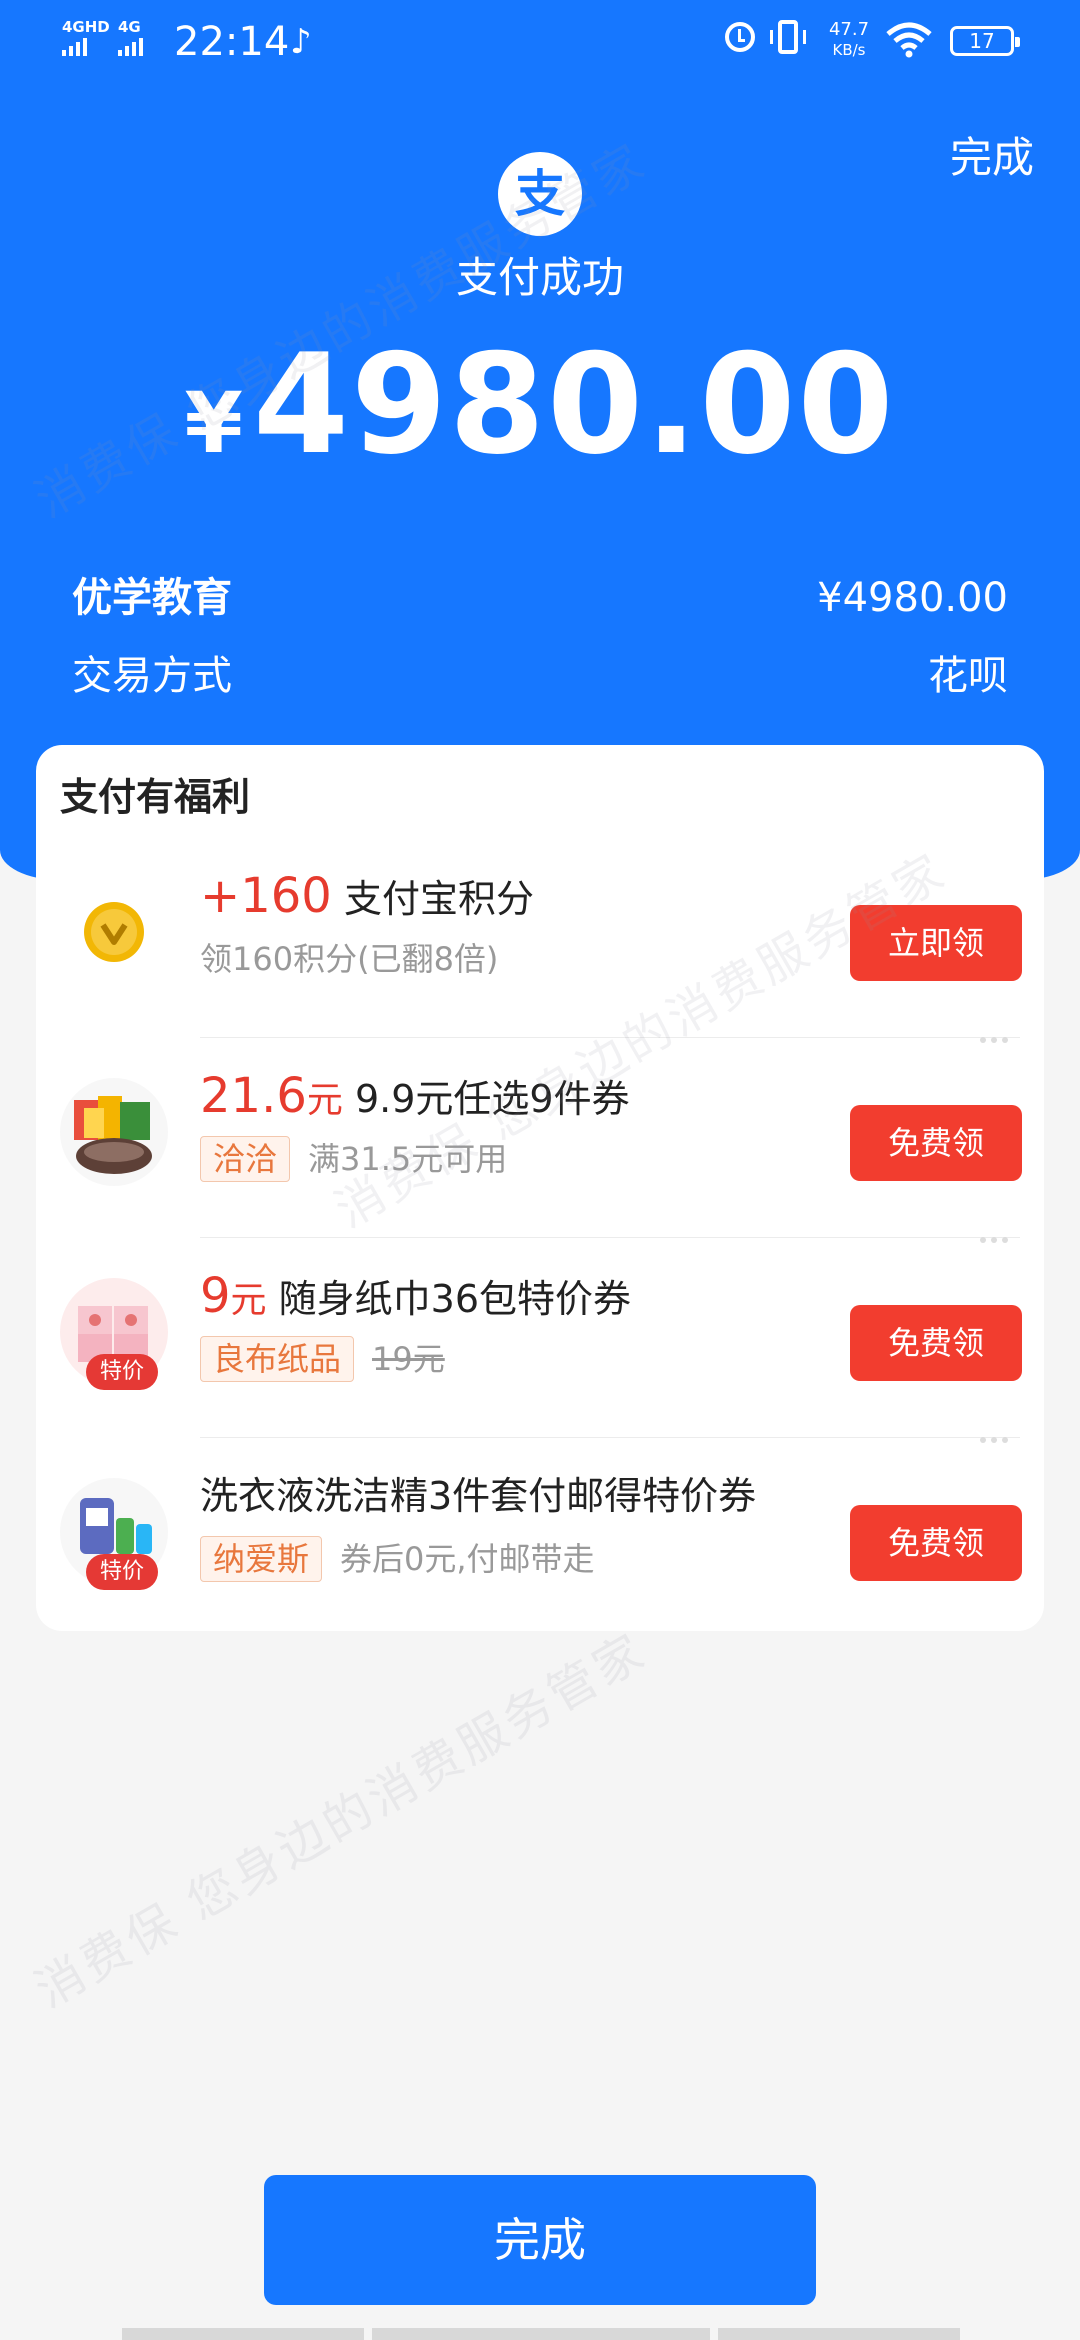 The image size is (1080, 2340). What do you see at coordinates (992, 158) in the screenshot?
I see `top-done-button: 完成` at bounding box center [992, 158].